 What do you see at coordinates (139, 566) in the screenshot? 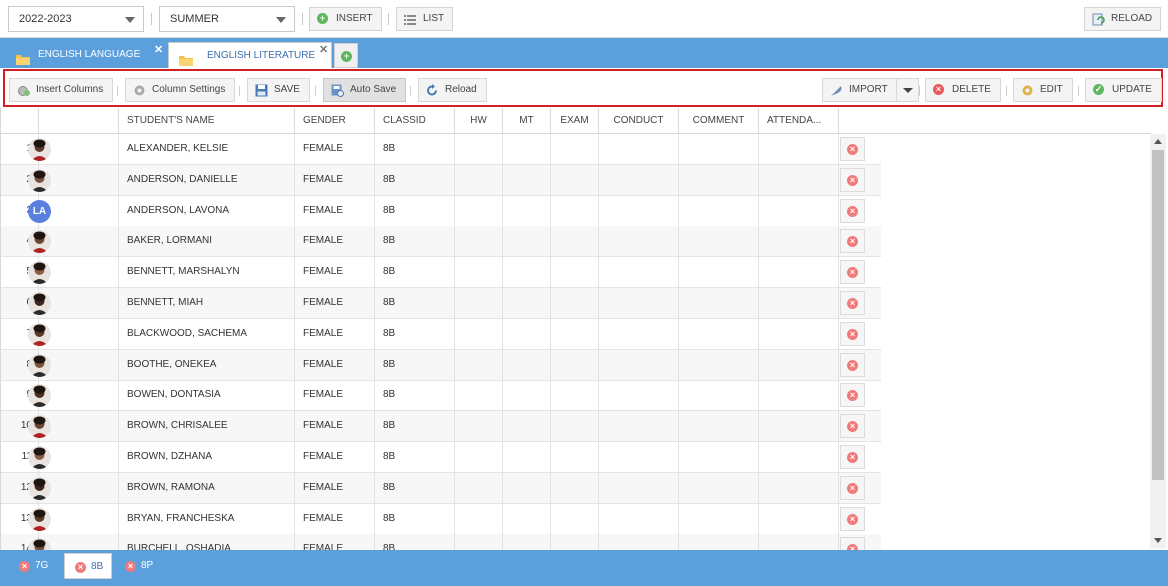
I see `class-tab-8p: × 8P` at bounding box center [139, 566].